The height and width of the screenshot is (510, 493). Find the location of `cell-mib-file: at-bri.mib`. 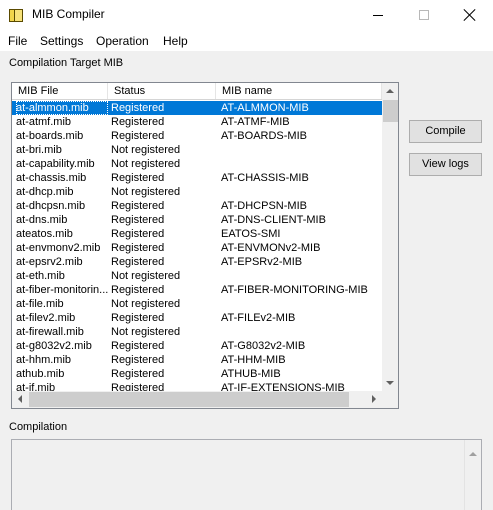

cell-mib-file: at-bri.mib is located at coordinates (39, 150).